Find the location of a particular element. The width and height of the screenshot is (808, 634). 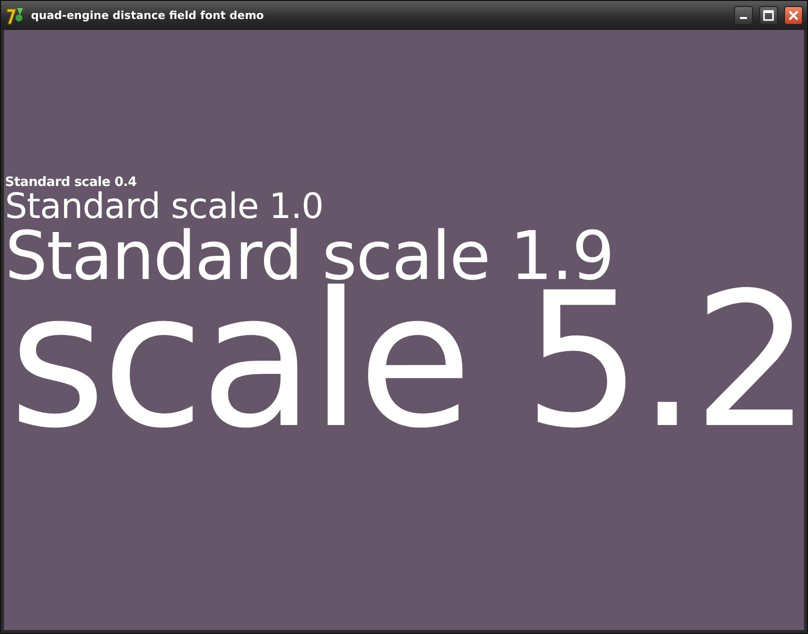

window-title: quad-engine distance field font demo is located at coordinates (148, 15).